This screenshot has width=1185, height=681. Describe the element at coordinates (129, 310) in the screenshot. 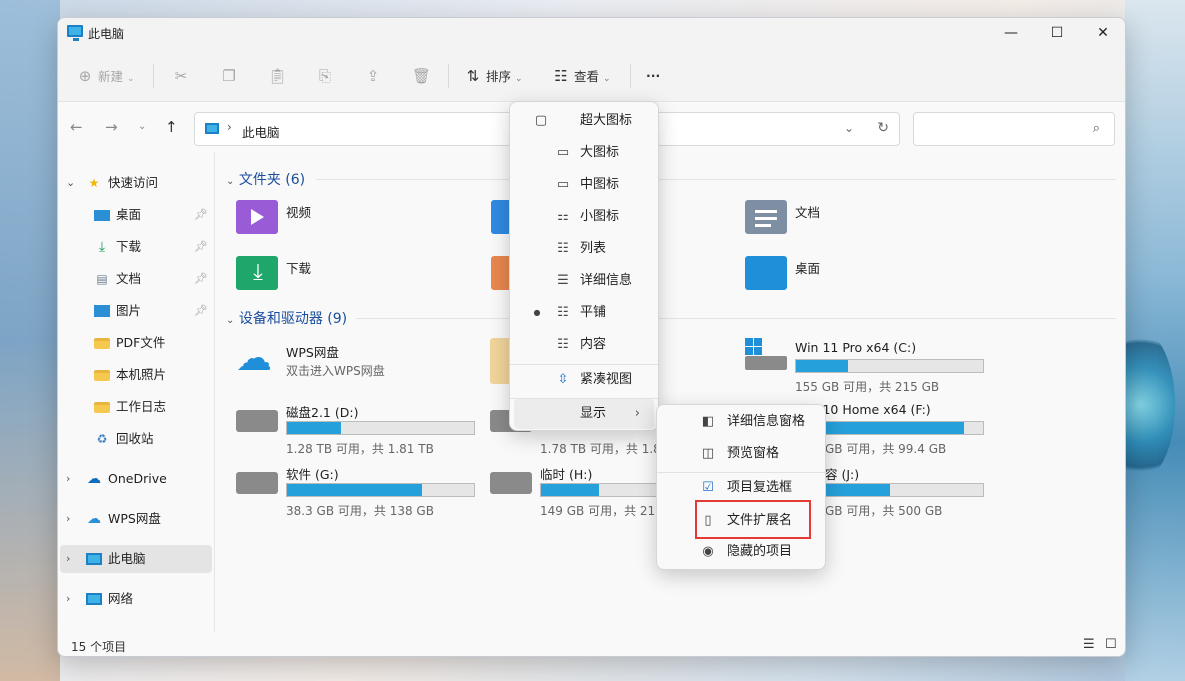

I see `sidebar-item-label: 图片` at that location.